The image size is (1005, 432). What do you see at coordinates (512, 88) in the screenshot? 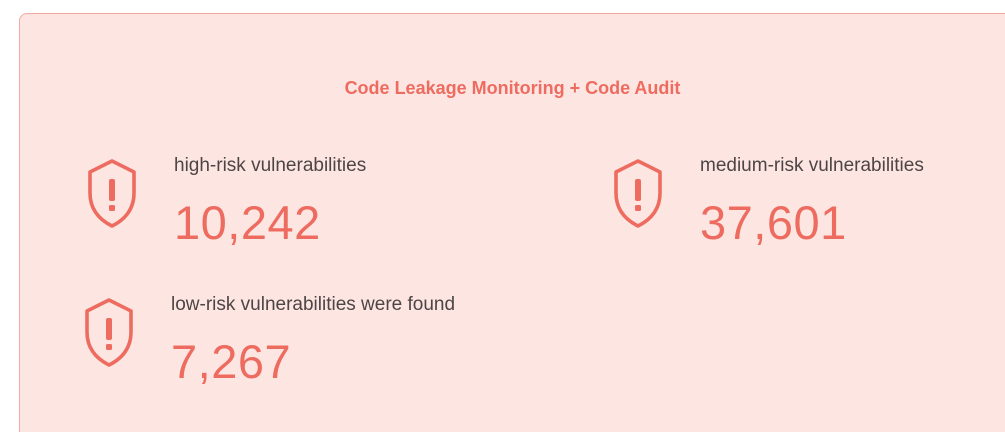
I see `card-title: Code Leakage Monitoring + Code Audit` at bounding box center [512, 88].